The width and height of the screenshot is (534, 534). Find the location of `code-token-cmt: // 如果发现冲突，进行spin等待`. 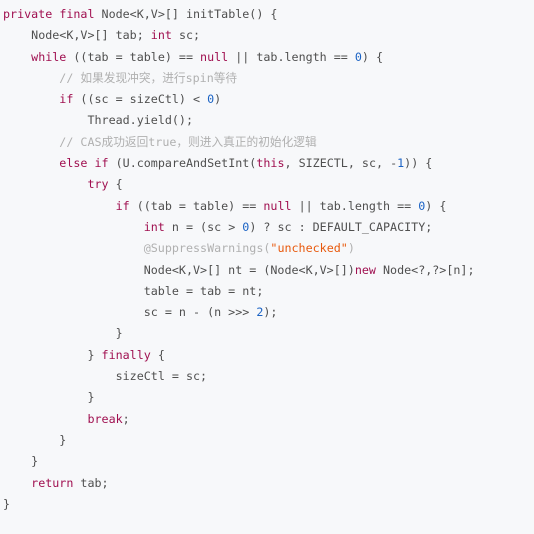

code-token-cmt: // 如果发现冲突，进行spin等待 is located at coordinates (148, 77).